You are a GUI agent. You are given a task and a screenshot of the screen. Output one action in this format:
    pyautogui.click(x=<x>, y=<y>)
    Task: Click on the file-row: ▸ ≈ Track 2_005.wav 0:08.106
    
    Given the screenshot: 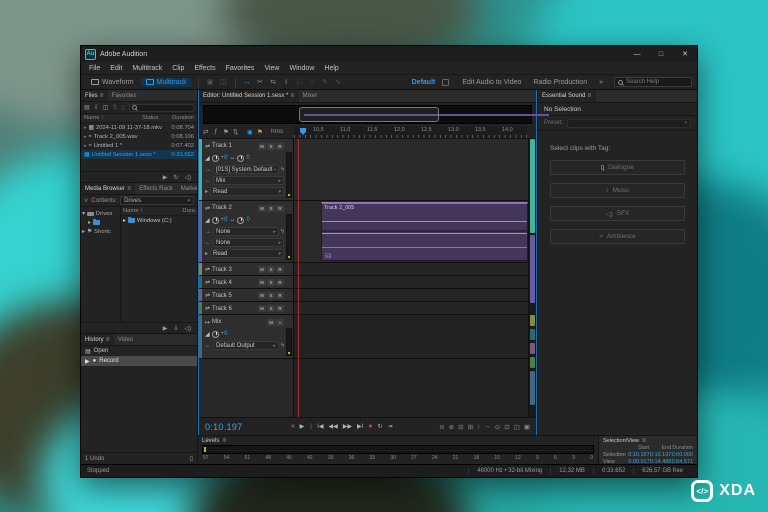 What is the action you would take?
    pyautogui.click(x=139, y=136)
    